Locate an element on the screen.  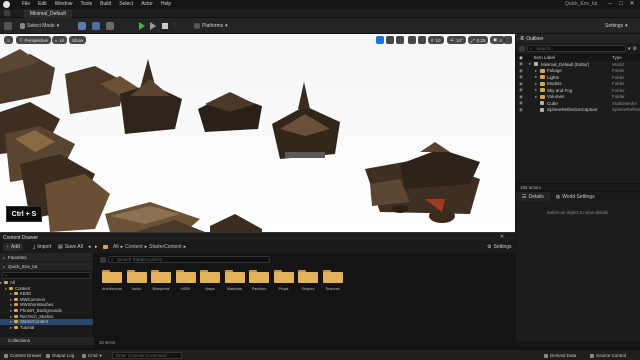
level-tab: Minimal_Default is located at coordinates (48, 14).